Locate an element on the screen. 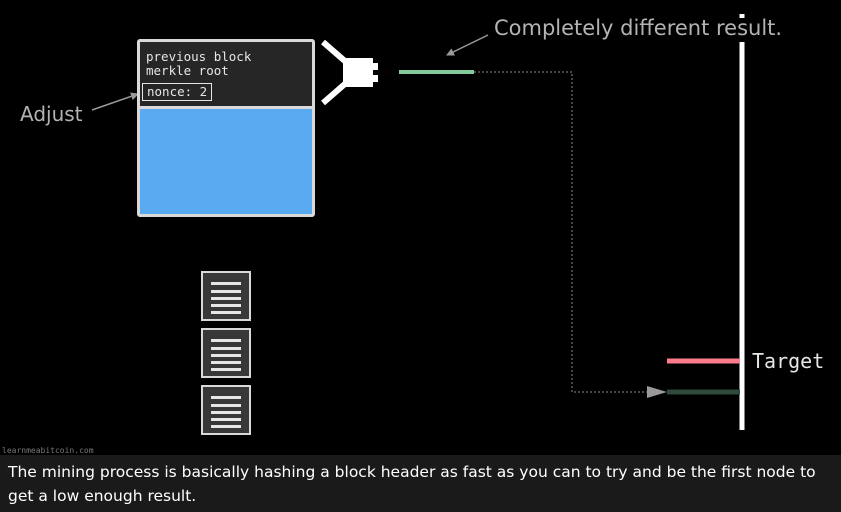 This screenshot has width=841, height=512. result-arrow is located at coordinates (467, 45).